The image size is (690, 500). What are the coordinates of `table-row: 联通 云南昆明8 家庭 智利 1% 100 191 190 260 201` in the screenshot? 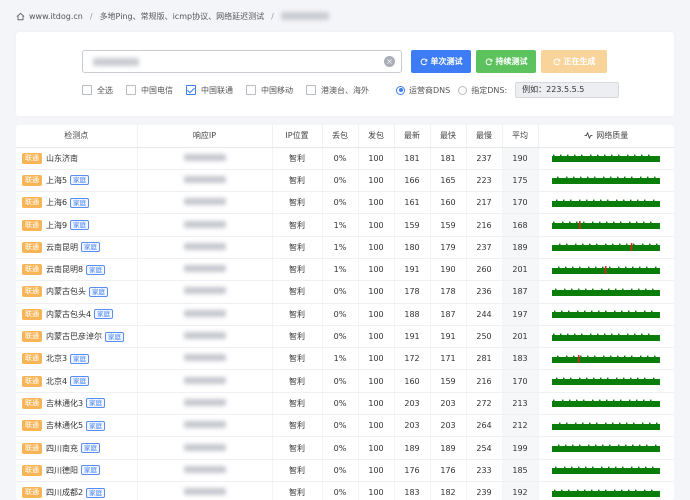 It's located at (345, 270).